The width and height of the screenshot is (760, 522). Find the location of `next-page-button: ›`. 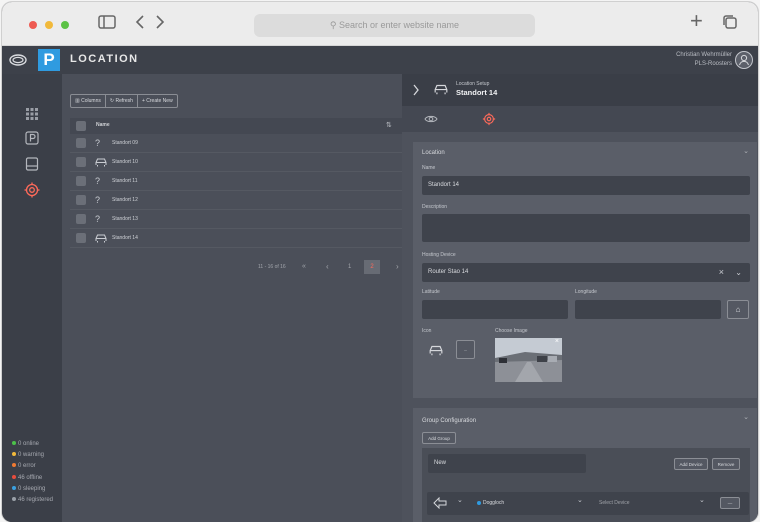

next-page-button: › is located at coordinates (397, 267).